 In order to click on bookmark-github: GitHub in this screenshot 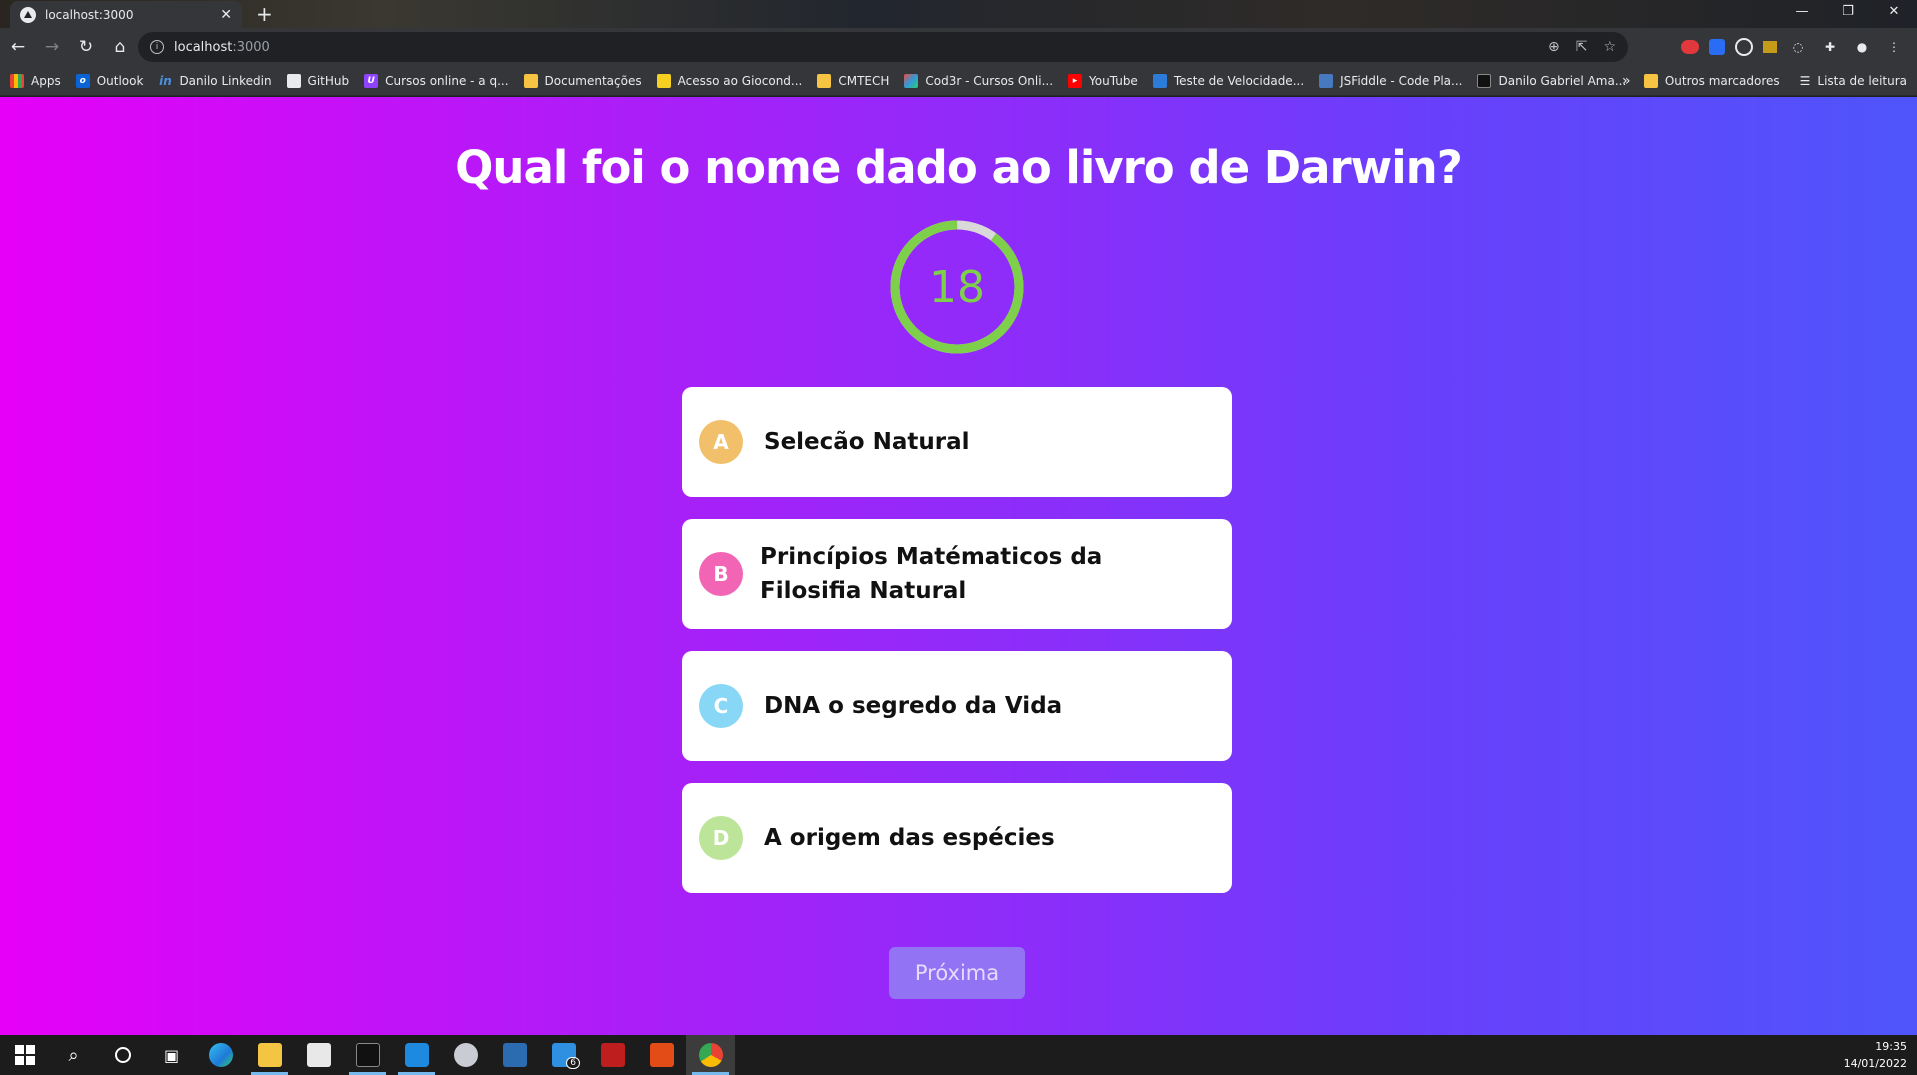, I will do `click(317, 80)`.